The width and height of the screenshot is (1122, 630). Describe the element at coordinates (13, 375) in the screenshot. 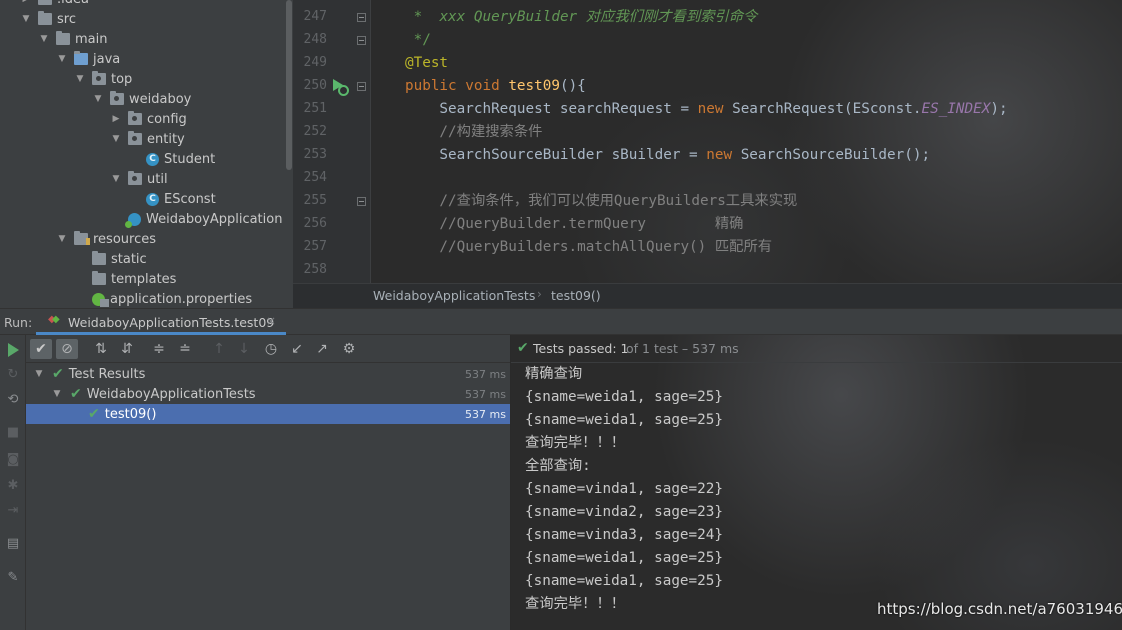

I see `rerun-failed-icon: ↻` at that location.